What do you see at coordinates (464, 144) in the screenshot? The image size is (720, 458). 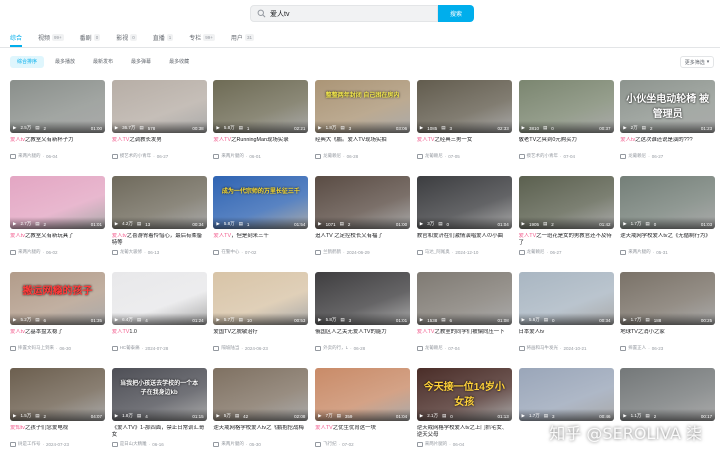 I see `video-title: 爱人TV之经典三男一女` at bounding box center [464, 144].